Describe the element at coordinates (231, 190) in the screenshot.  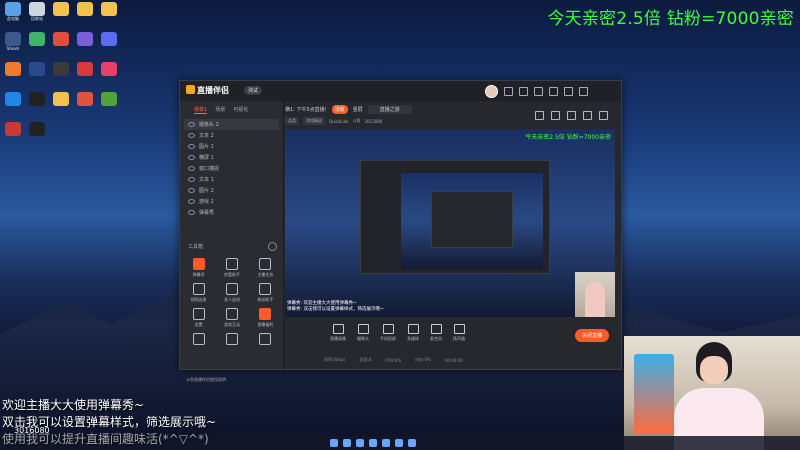
I see `layer-item: 图片 2` at that location.